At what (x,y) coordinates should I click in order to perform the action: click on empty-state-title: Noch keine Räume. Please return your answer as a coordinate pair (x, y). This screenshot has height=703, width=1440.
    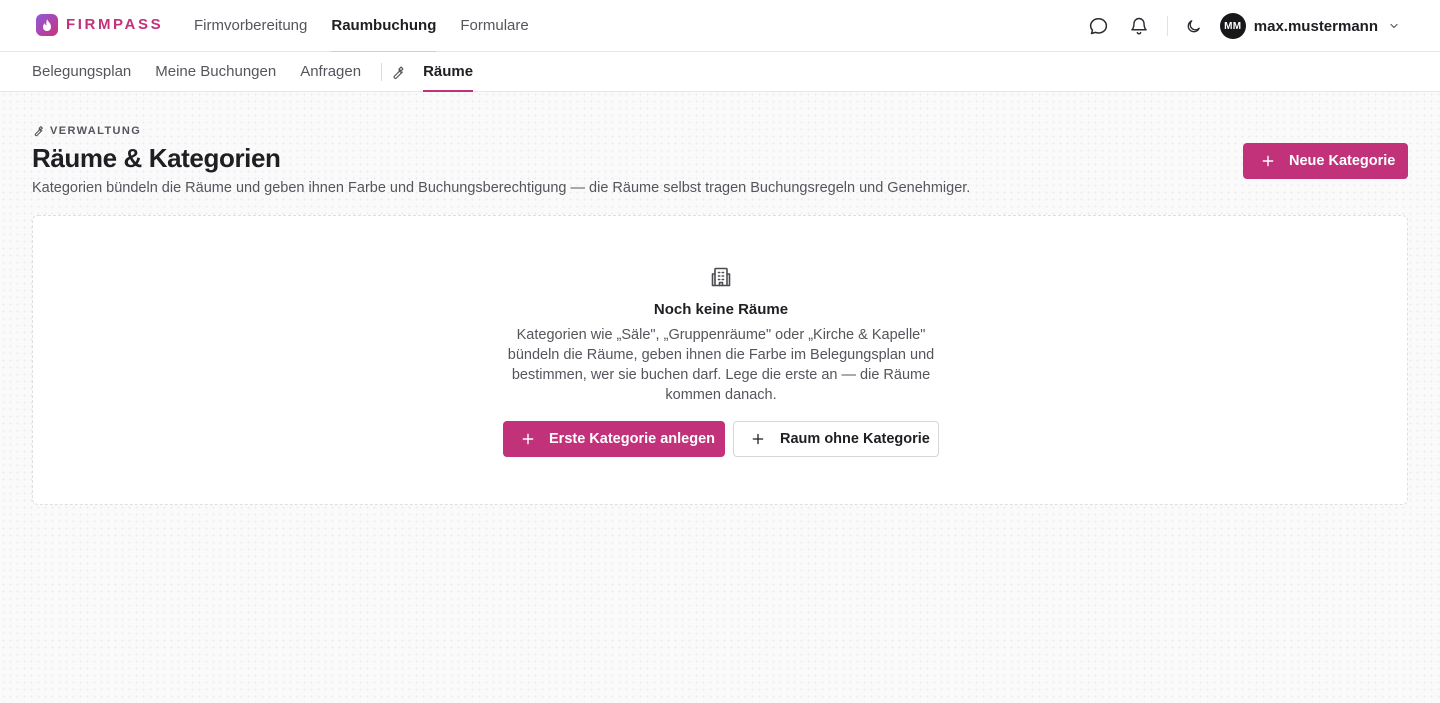
    Looking at the image, I should click on (721, 309).